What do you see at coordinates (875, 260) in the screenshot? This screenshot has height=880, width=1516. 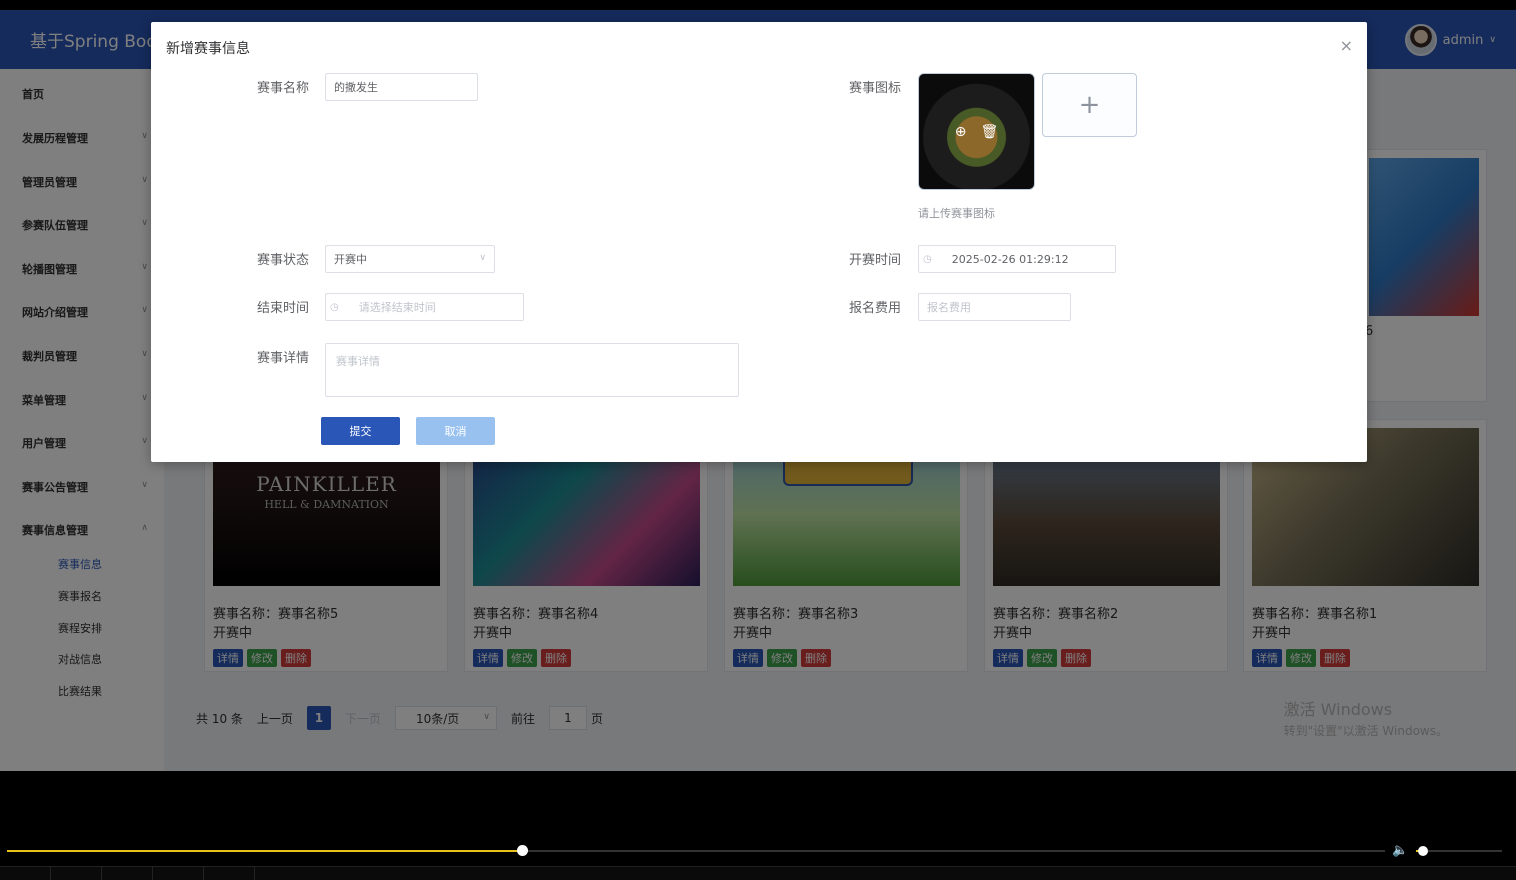 I see `start-time-label: 开赛时间` at bounding box center [875, 260].